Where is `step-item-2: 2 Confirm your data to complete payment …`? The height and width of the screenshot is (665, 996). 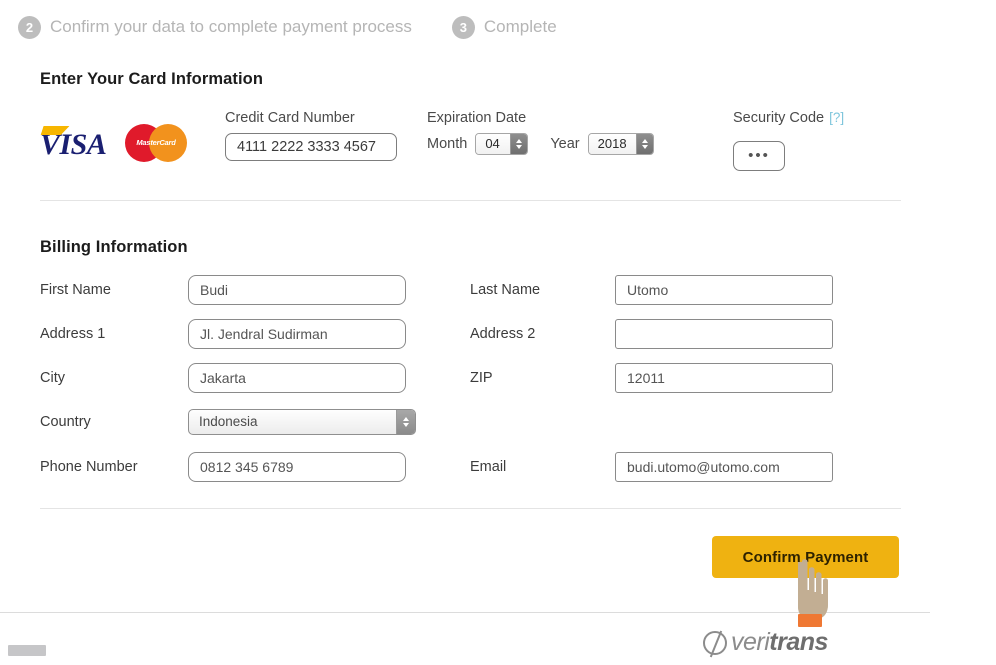
step-item-2: 2 Confirm your data to complete payment … is located at coordinates (215, 27).